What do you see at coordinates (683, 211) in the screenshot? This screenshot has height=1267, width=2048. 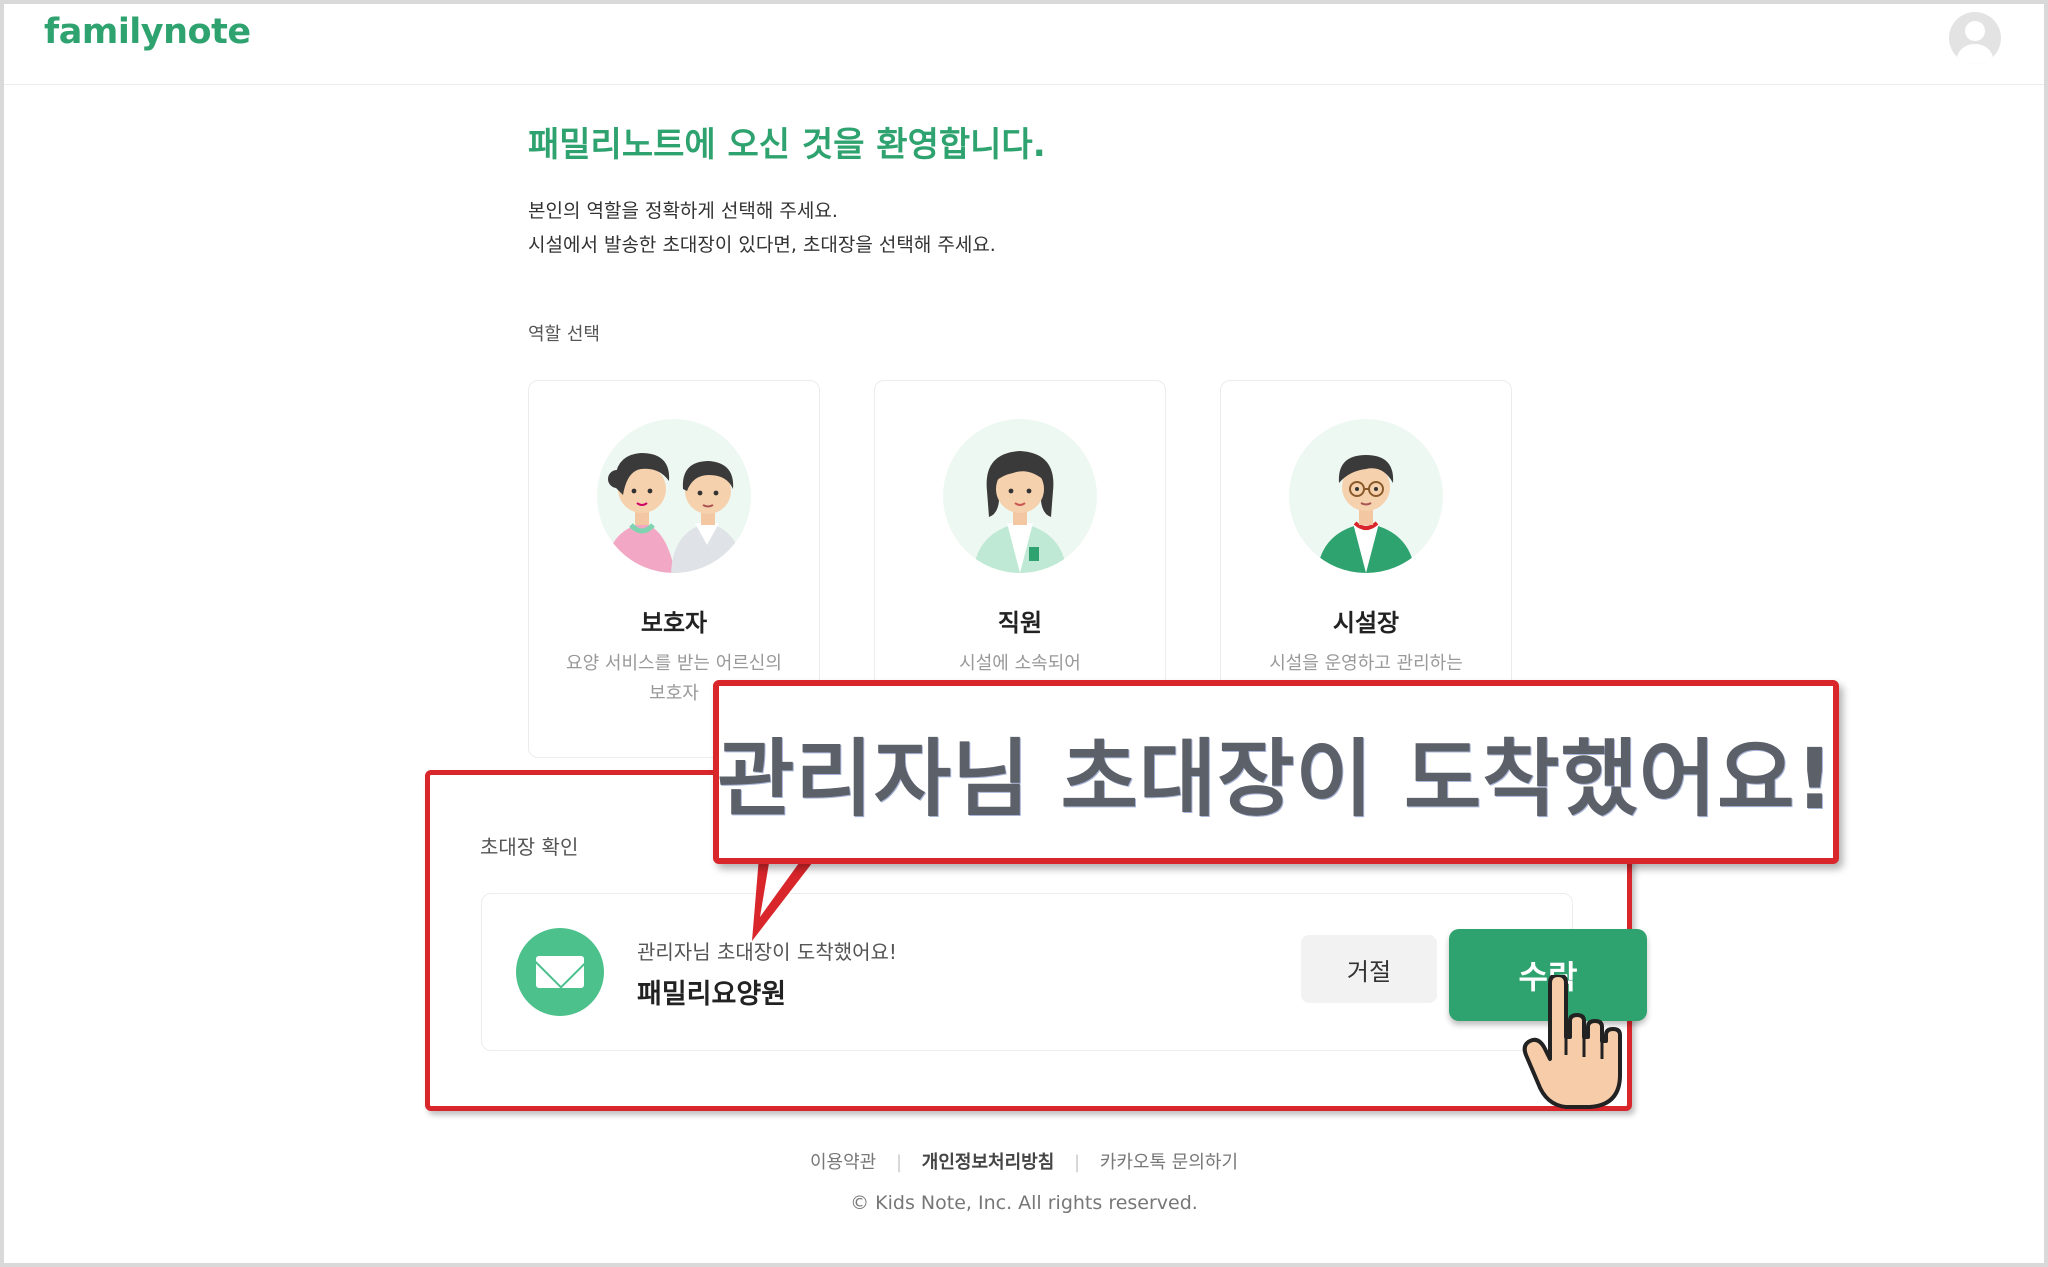 I see `intro-line-1: 본인의 역할을 정확하게 선택해 주세요.` at bounding box center [683, 211].